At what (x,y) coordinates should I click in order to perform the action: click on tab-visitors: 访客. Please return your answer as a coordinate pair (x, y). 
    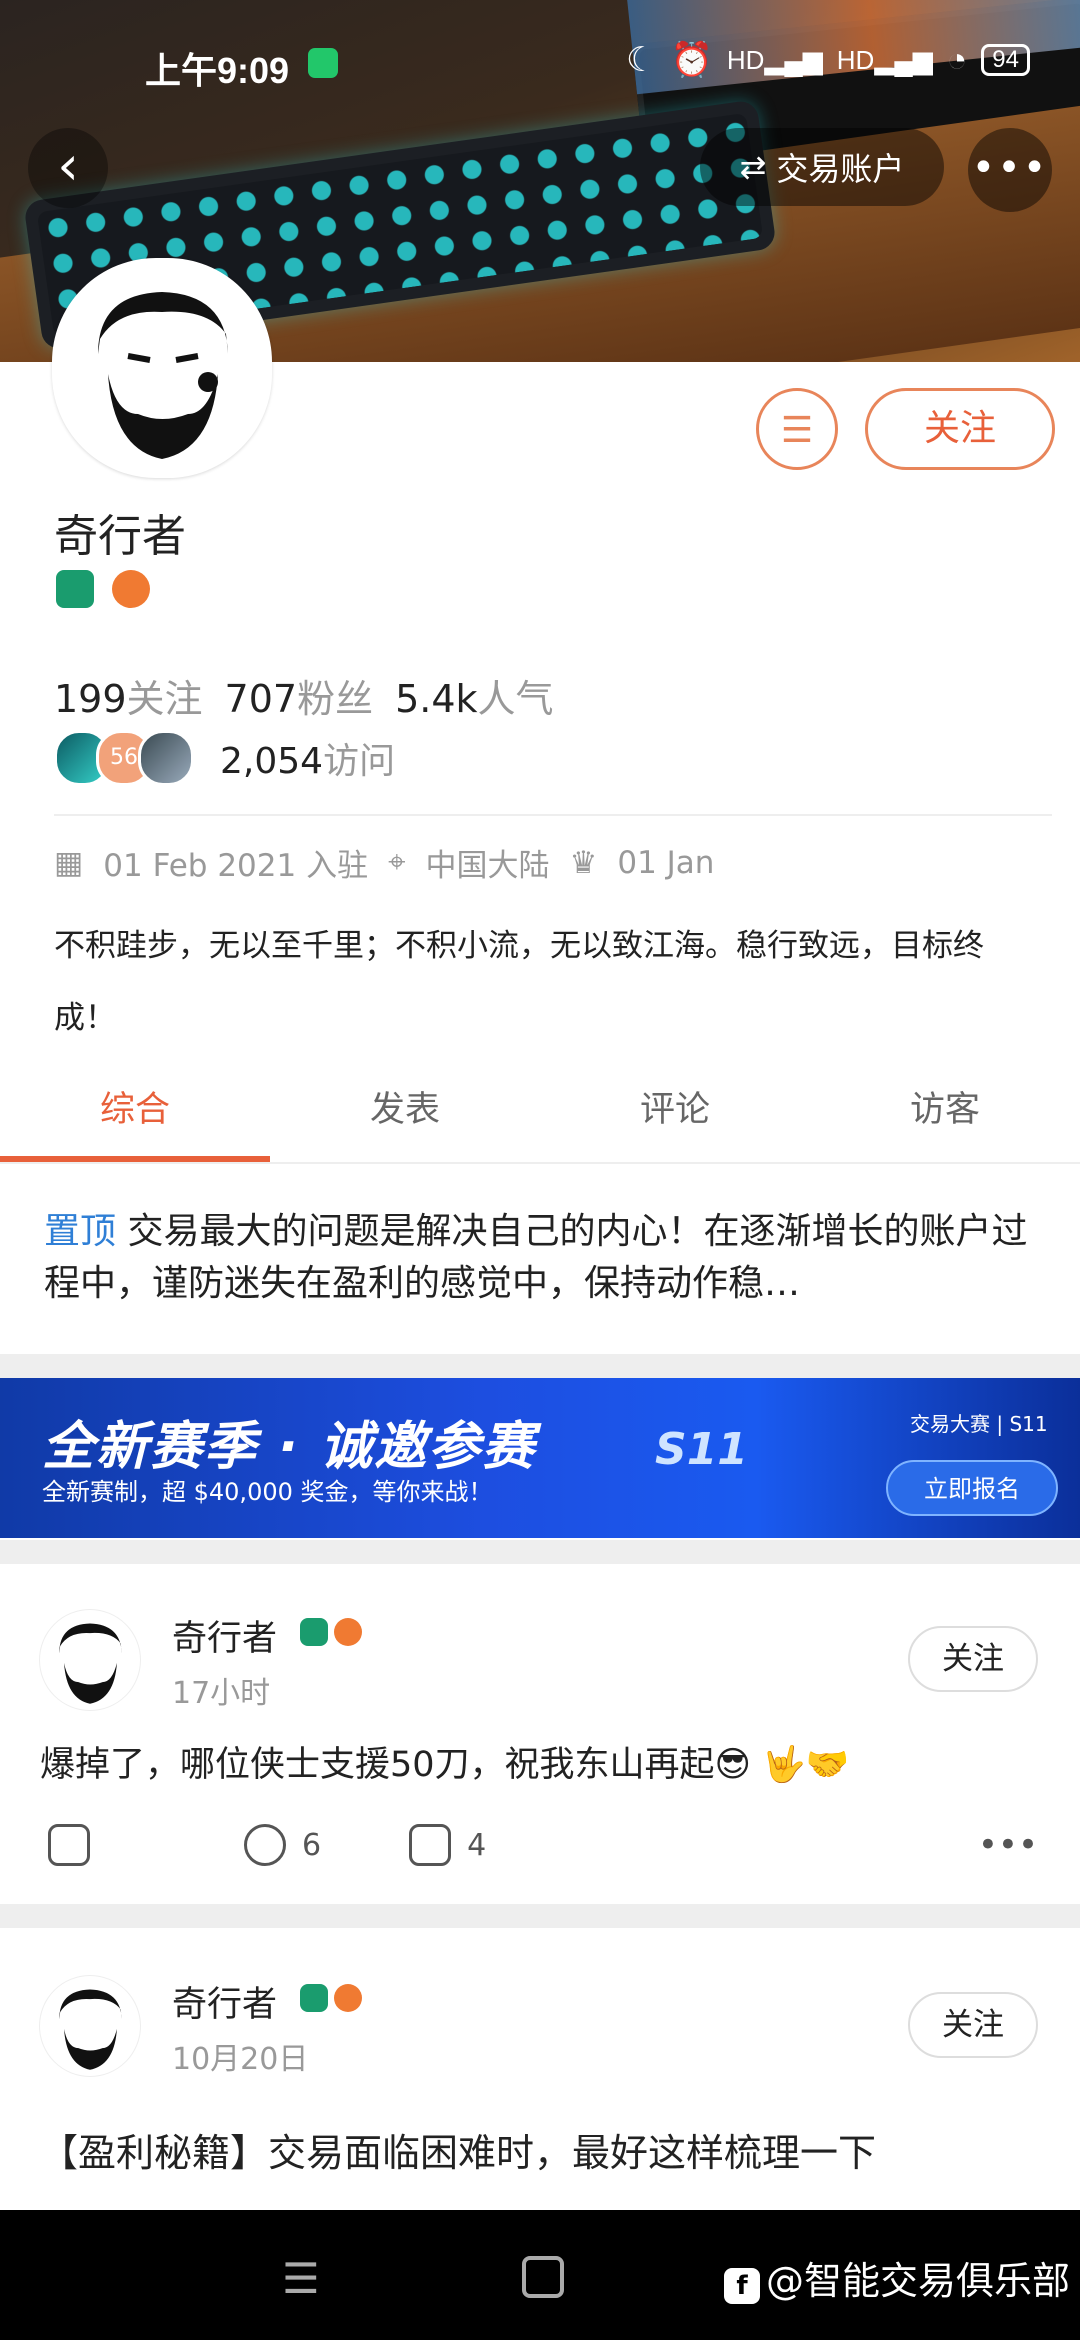
    Looking at the image, I should click on (945, 1116).